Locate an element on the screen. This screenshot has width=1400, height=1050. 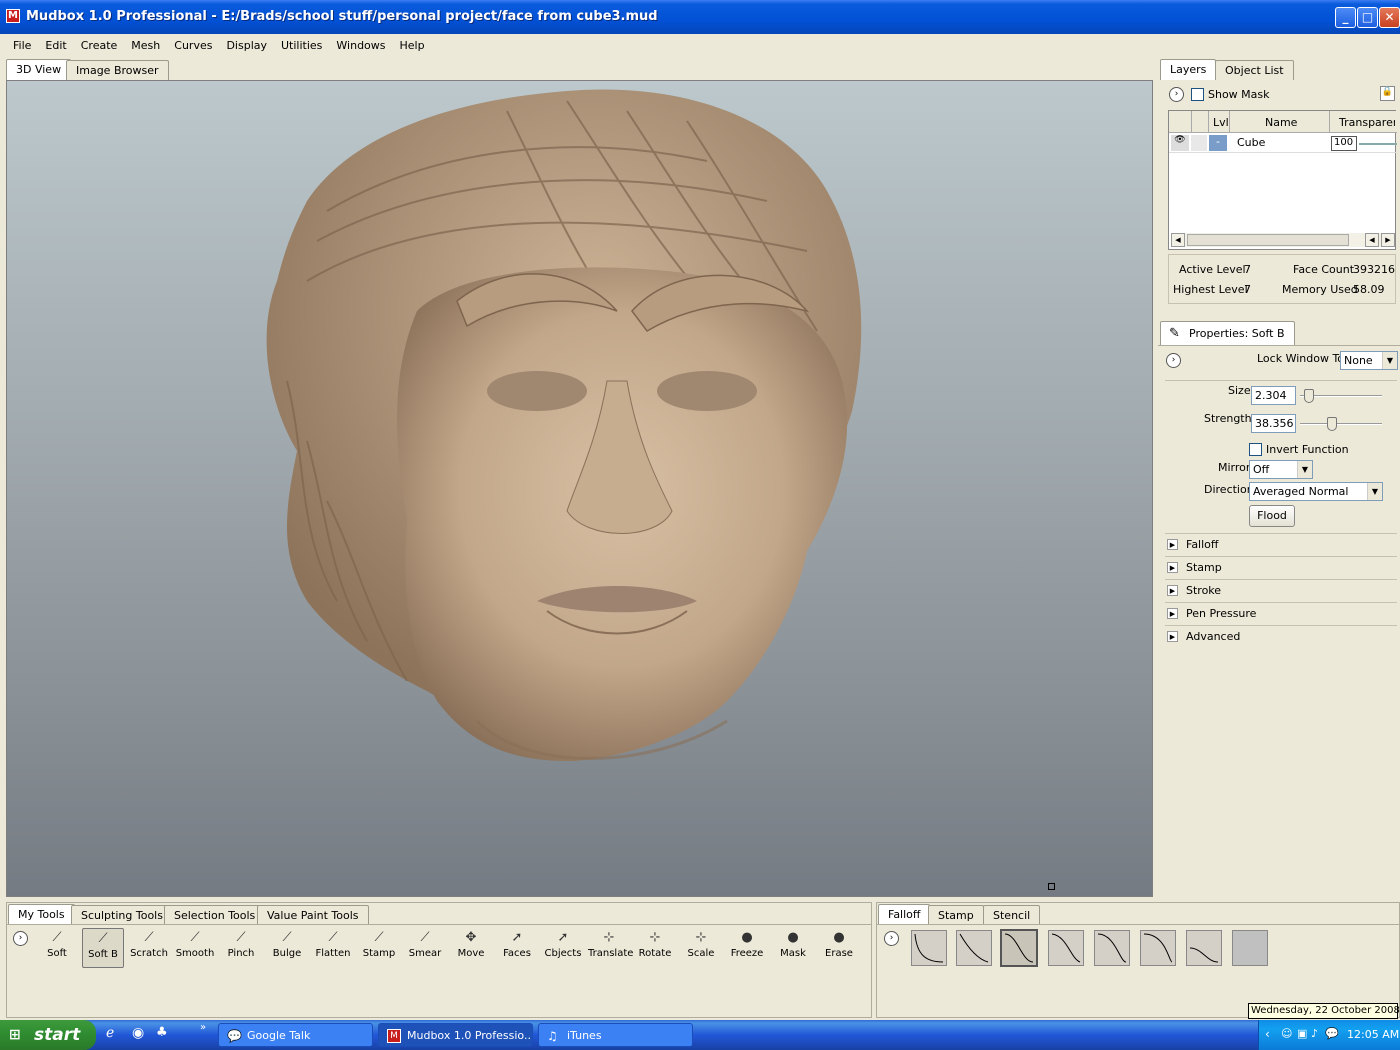
menu-help: Help is located at coordinates (412, 45).